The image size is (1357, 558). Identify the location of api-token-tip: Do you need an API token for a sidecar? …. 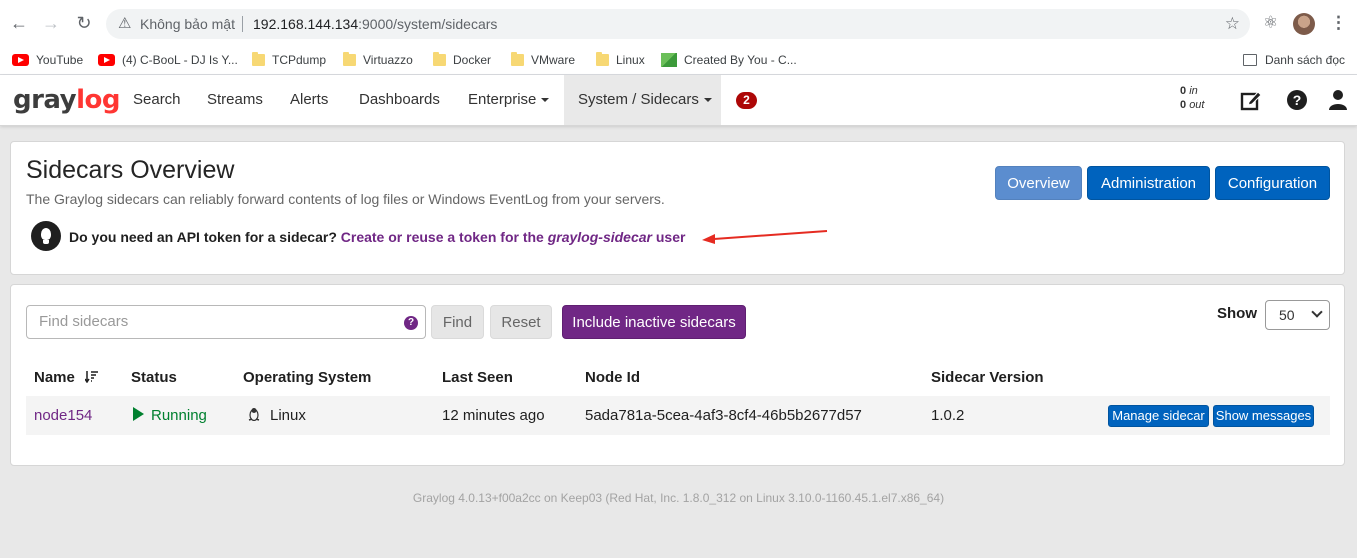
(377, 237).